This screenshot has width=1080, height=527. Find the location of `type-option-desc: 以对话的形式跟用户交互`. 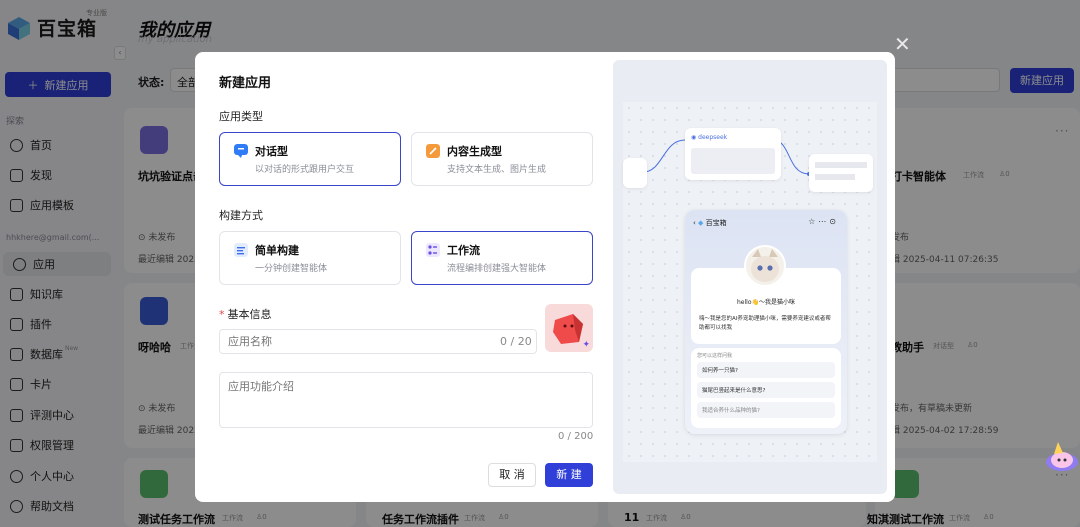

type-option-desc: 以对话的形式跟用户交互 is located at coordinates (305, 170).